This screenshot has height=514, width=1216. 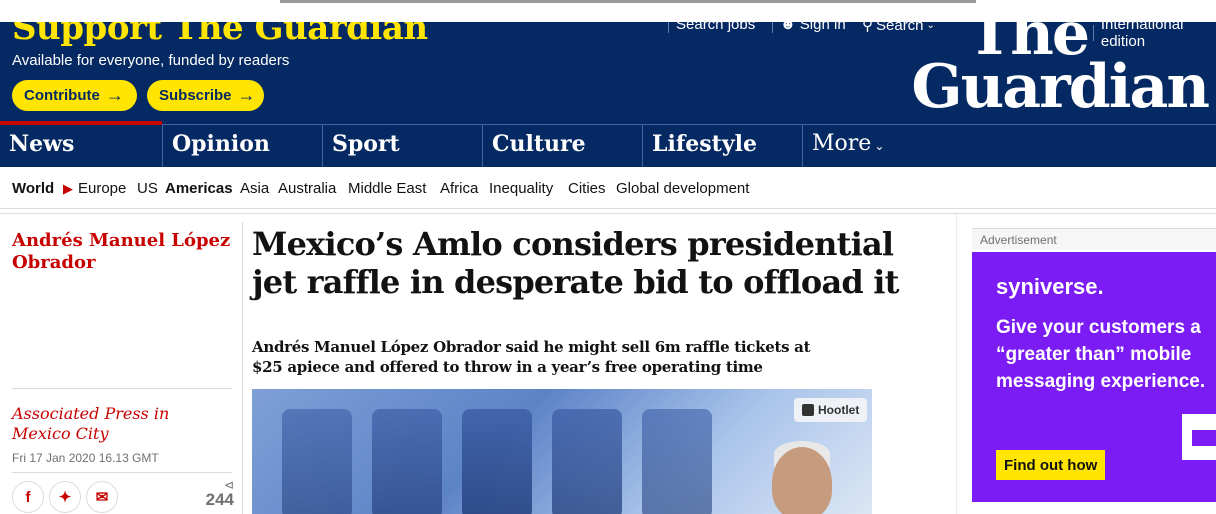 What do you see at coordinates (608, 11) in the screenshot?
I see `browser-top-strip` at bounding box center [608, 11].